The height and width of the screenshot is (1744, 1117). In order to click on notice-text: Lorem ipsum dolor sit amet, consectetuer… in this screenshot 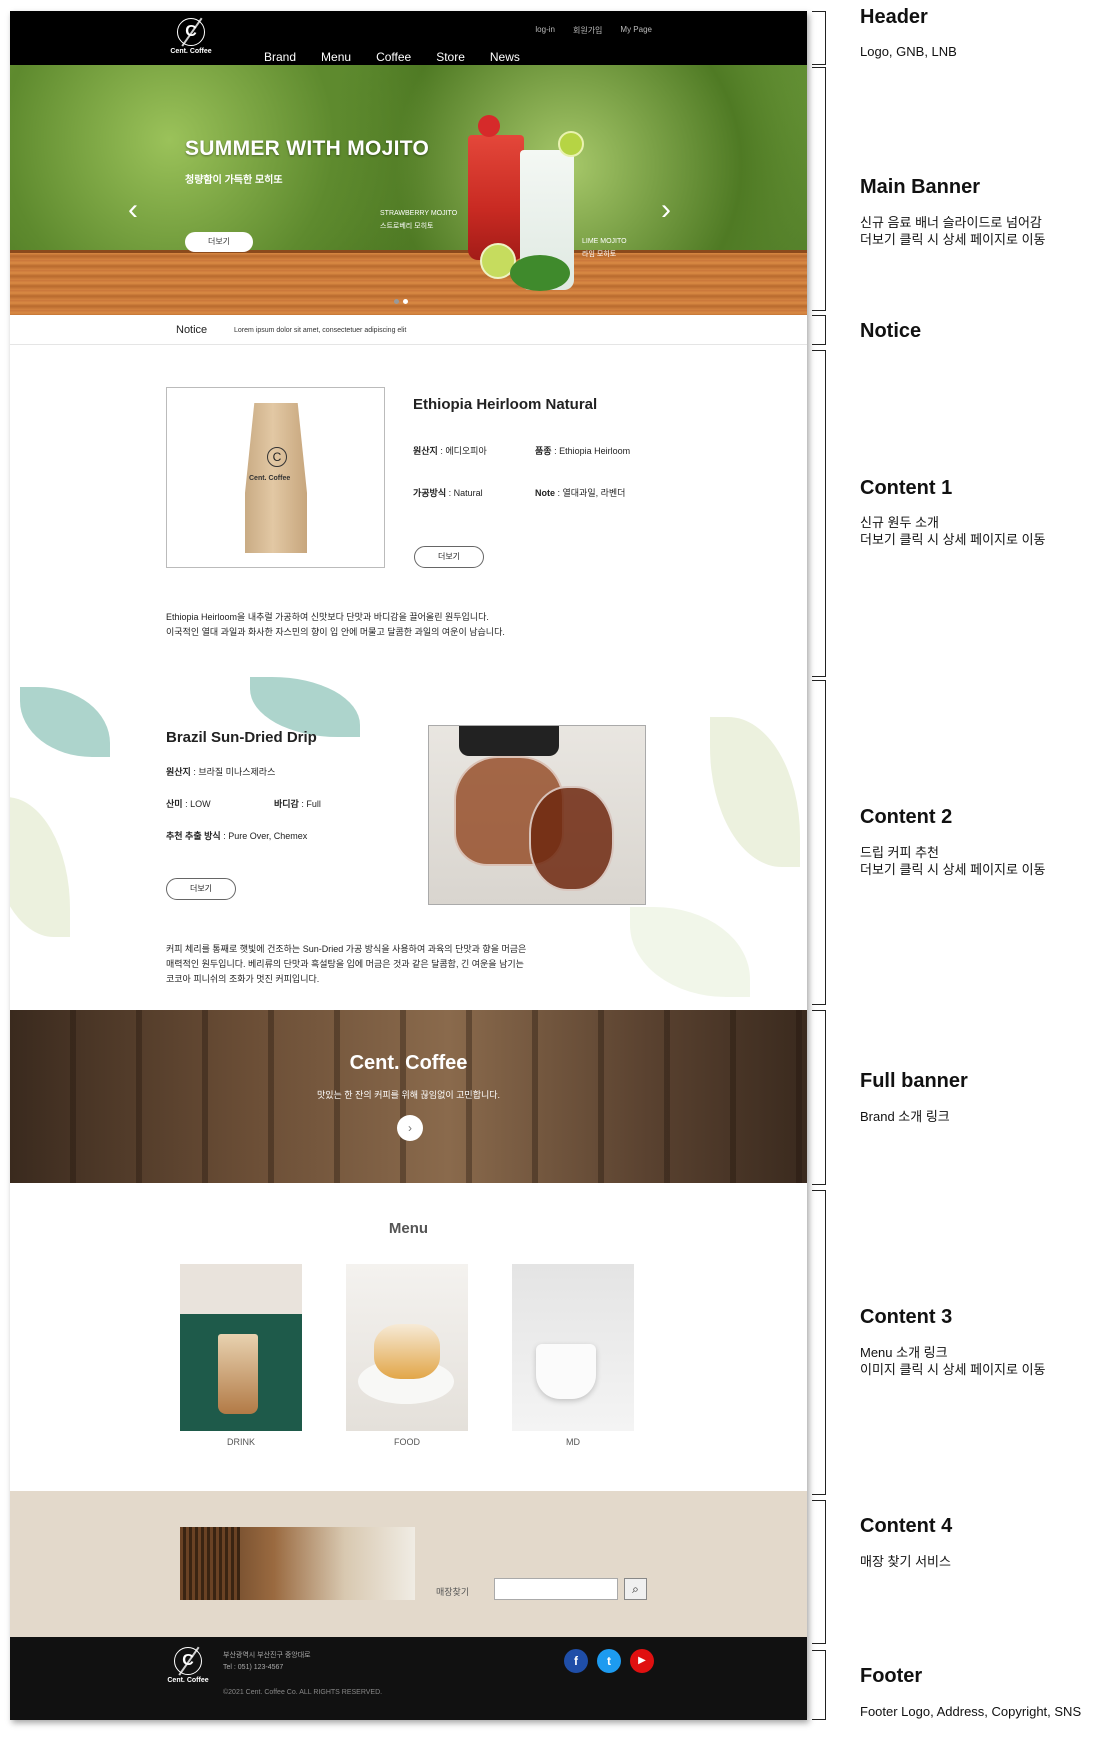, I will do `click(320, 330)`.